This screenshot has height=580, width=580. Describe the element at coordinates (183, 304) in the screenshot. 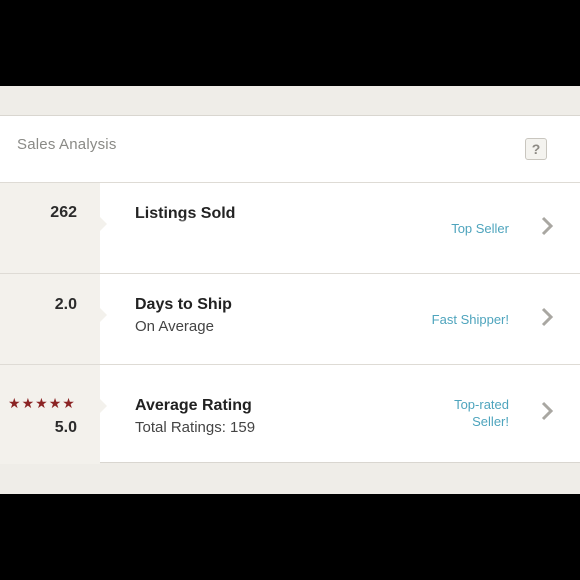

I see `days-to-ship-label: Days to Ship` at that location.